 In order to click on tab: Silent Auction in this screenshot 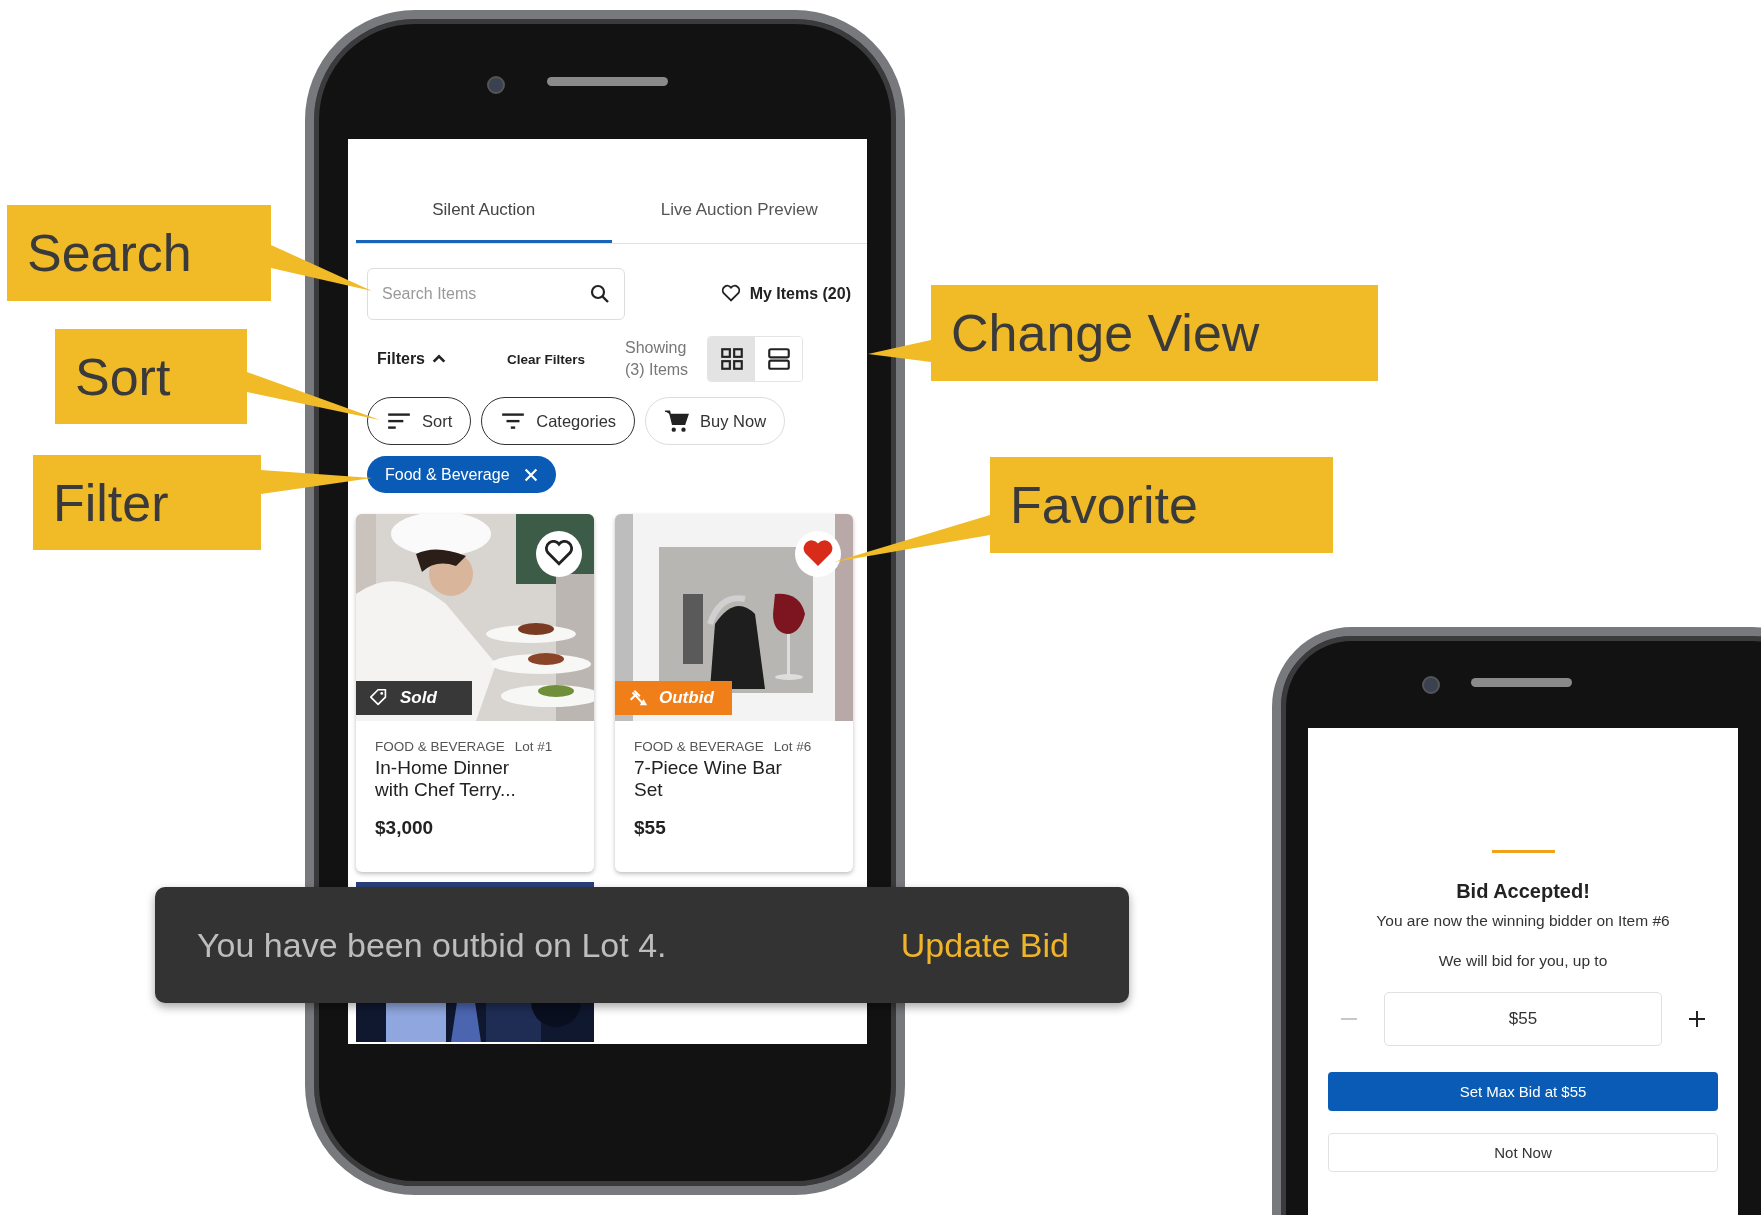, I will do `click(484, 211)`.